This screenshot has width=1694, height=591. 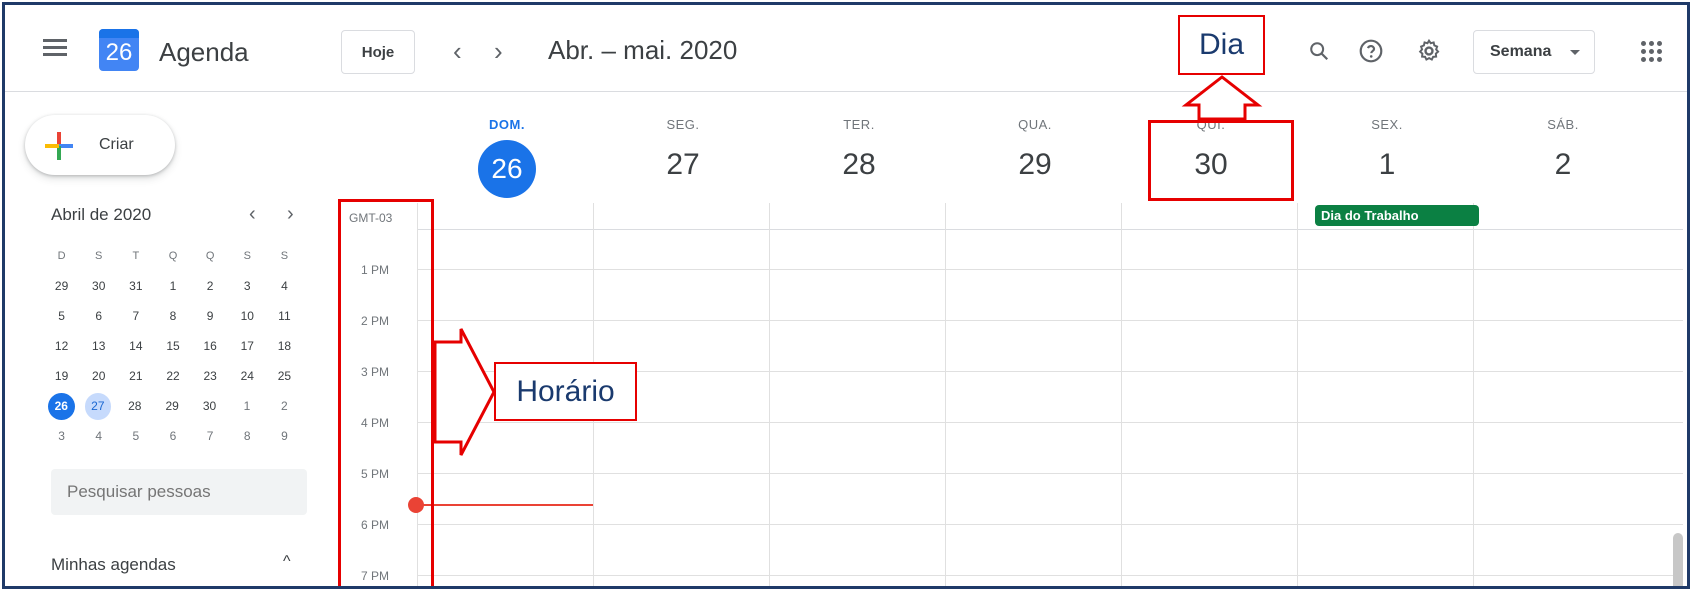 I want to click on view-selector-label: Semana, so click(x=1521, y=51).